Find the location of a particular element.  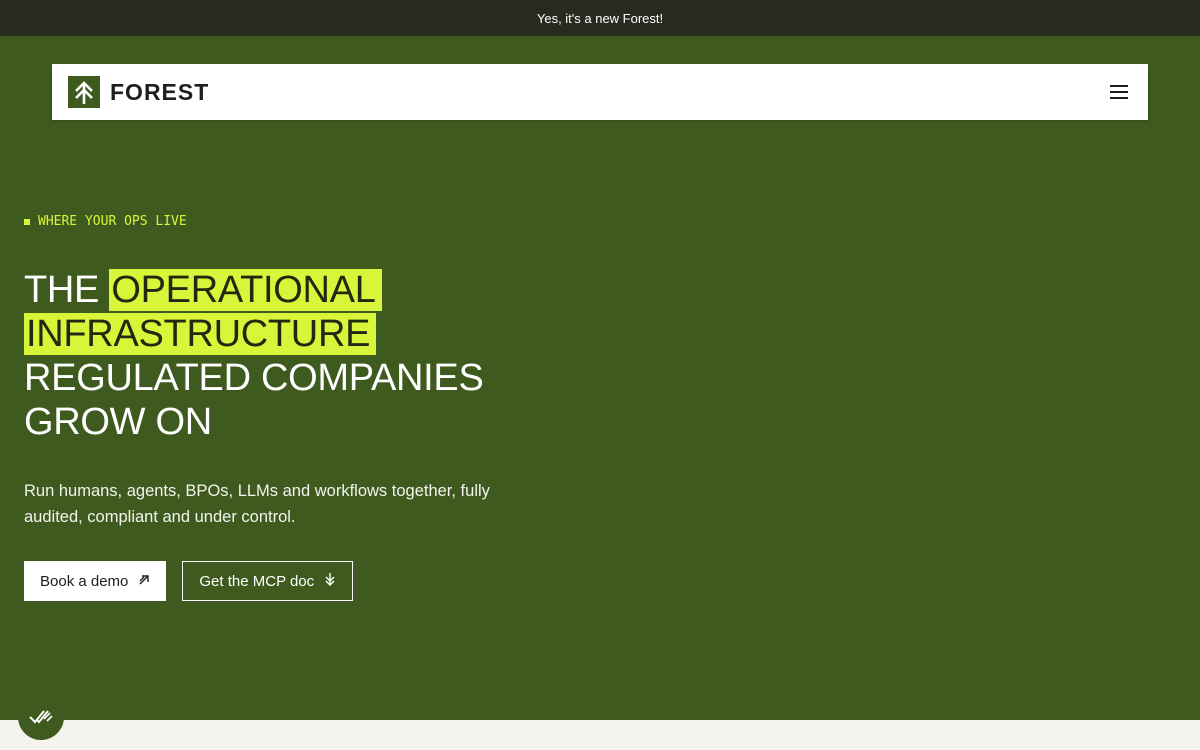

eyebrow-text: WHERE YOUR OPS LIVE is located at coordinates (112, 221).